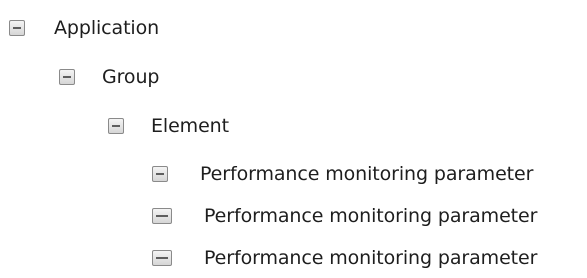 The width and height of the screenshot is (587, 278). What do you see at coordinates (107, 28) in the screenshot?
I see `tree-node-label: Application` at bounding box center [107, 28].